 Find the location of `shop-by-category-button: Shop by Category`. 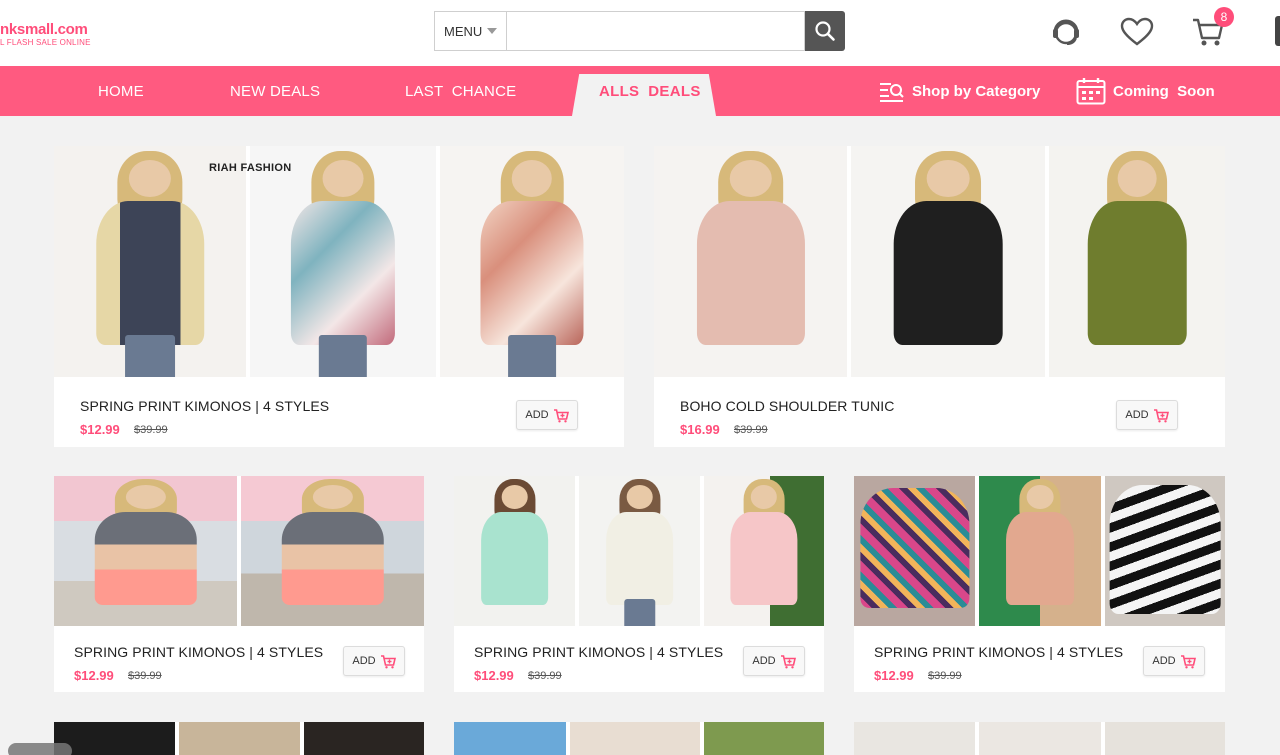

shop-by-category-button: Shop by Category is located at coordinates (959, 91).